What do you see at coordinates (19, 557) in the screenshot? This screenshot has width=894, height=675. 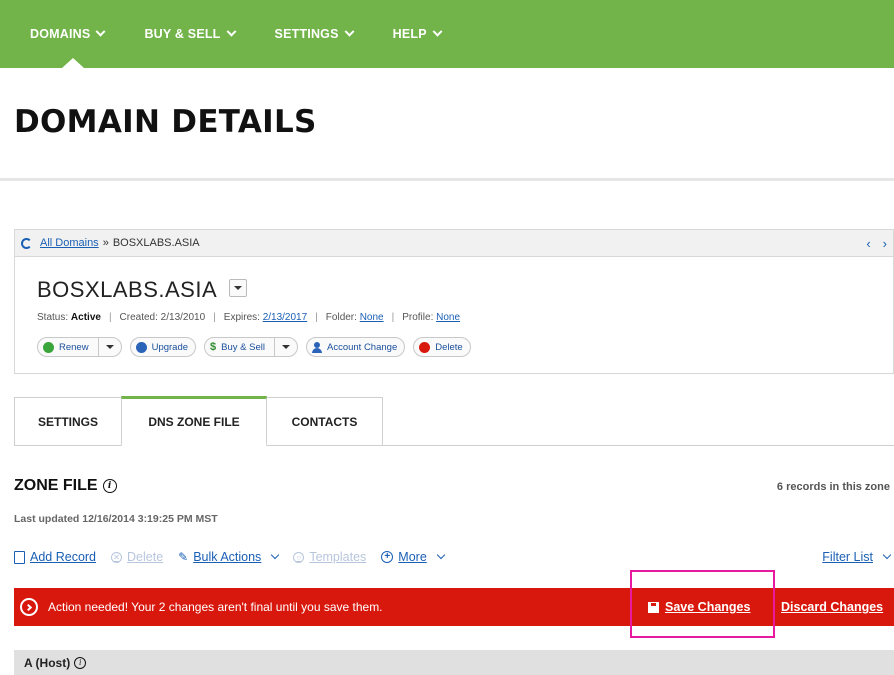 I see `document-icon` at bounding box center [19, 557].